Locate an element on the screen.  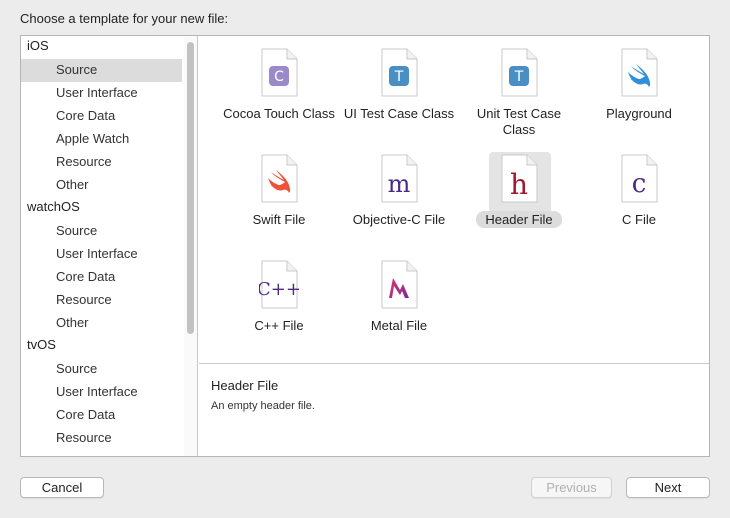
c-file-icon: c is located at coordinates (639, 179).